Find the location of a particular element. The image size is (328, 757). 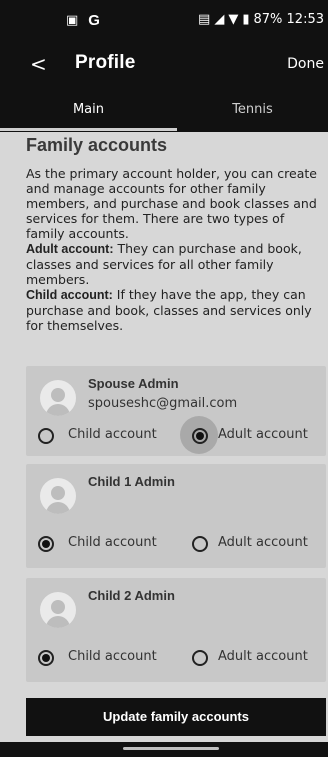

member-name: Child 1 Admin is located at coordinates (131, 481).